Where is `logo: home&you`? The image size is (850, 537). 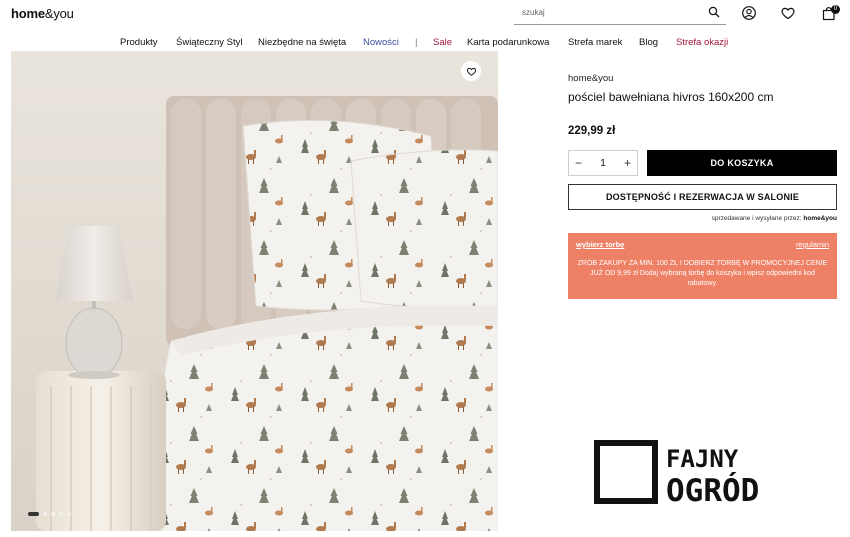
logo: home&you is located at coordinates (42, 13).